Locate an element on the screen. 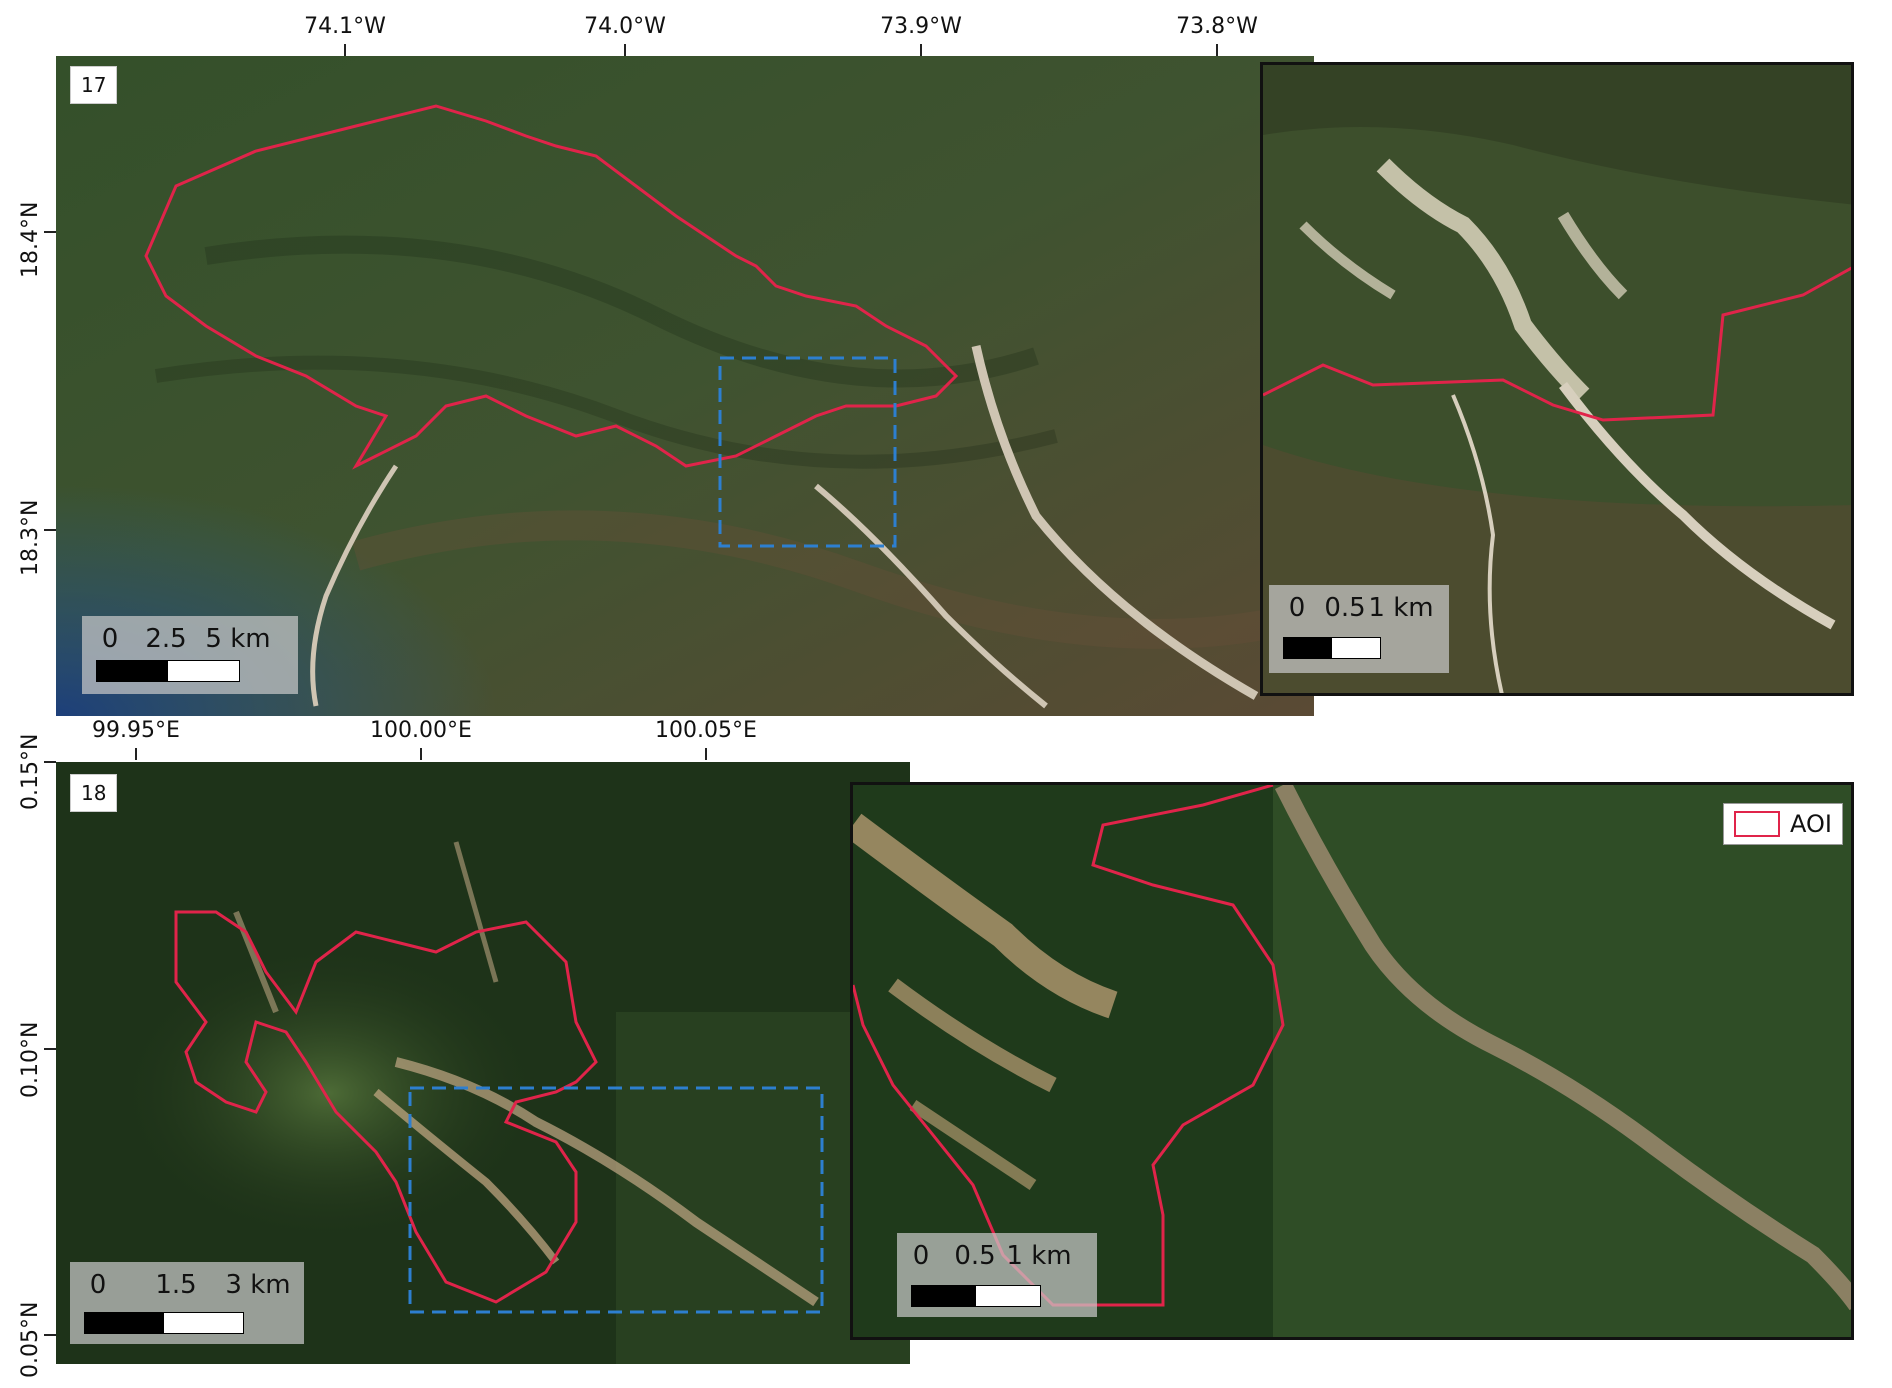 This screenshot has width=1892, height=1388. map-legend: AOI is located at coordinates (1783, 824).